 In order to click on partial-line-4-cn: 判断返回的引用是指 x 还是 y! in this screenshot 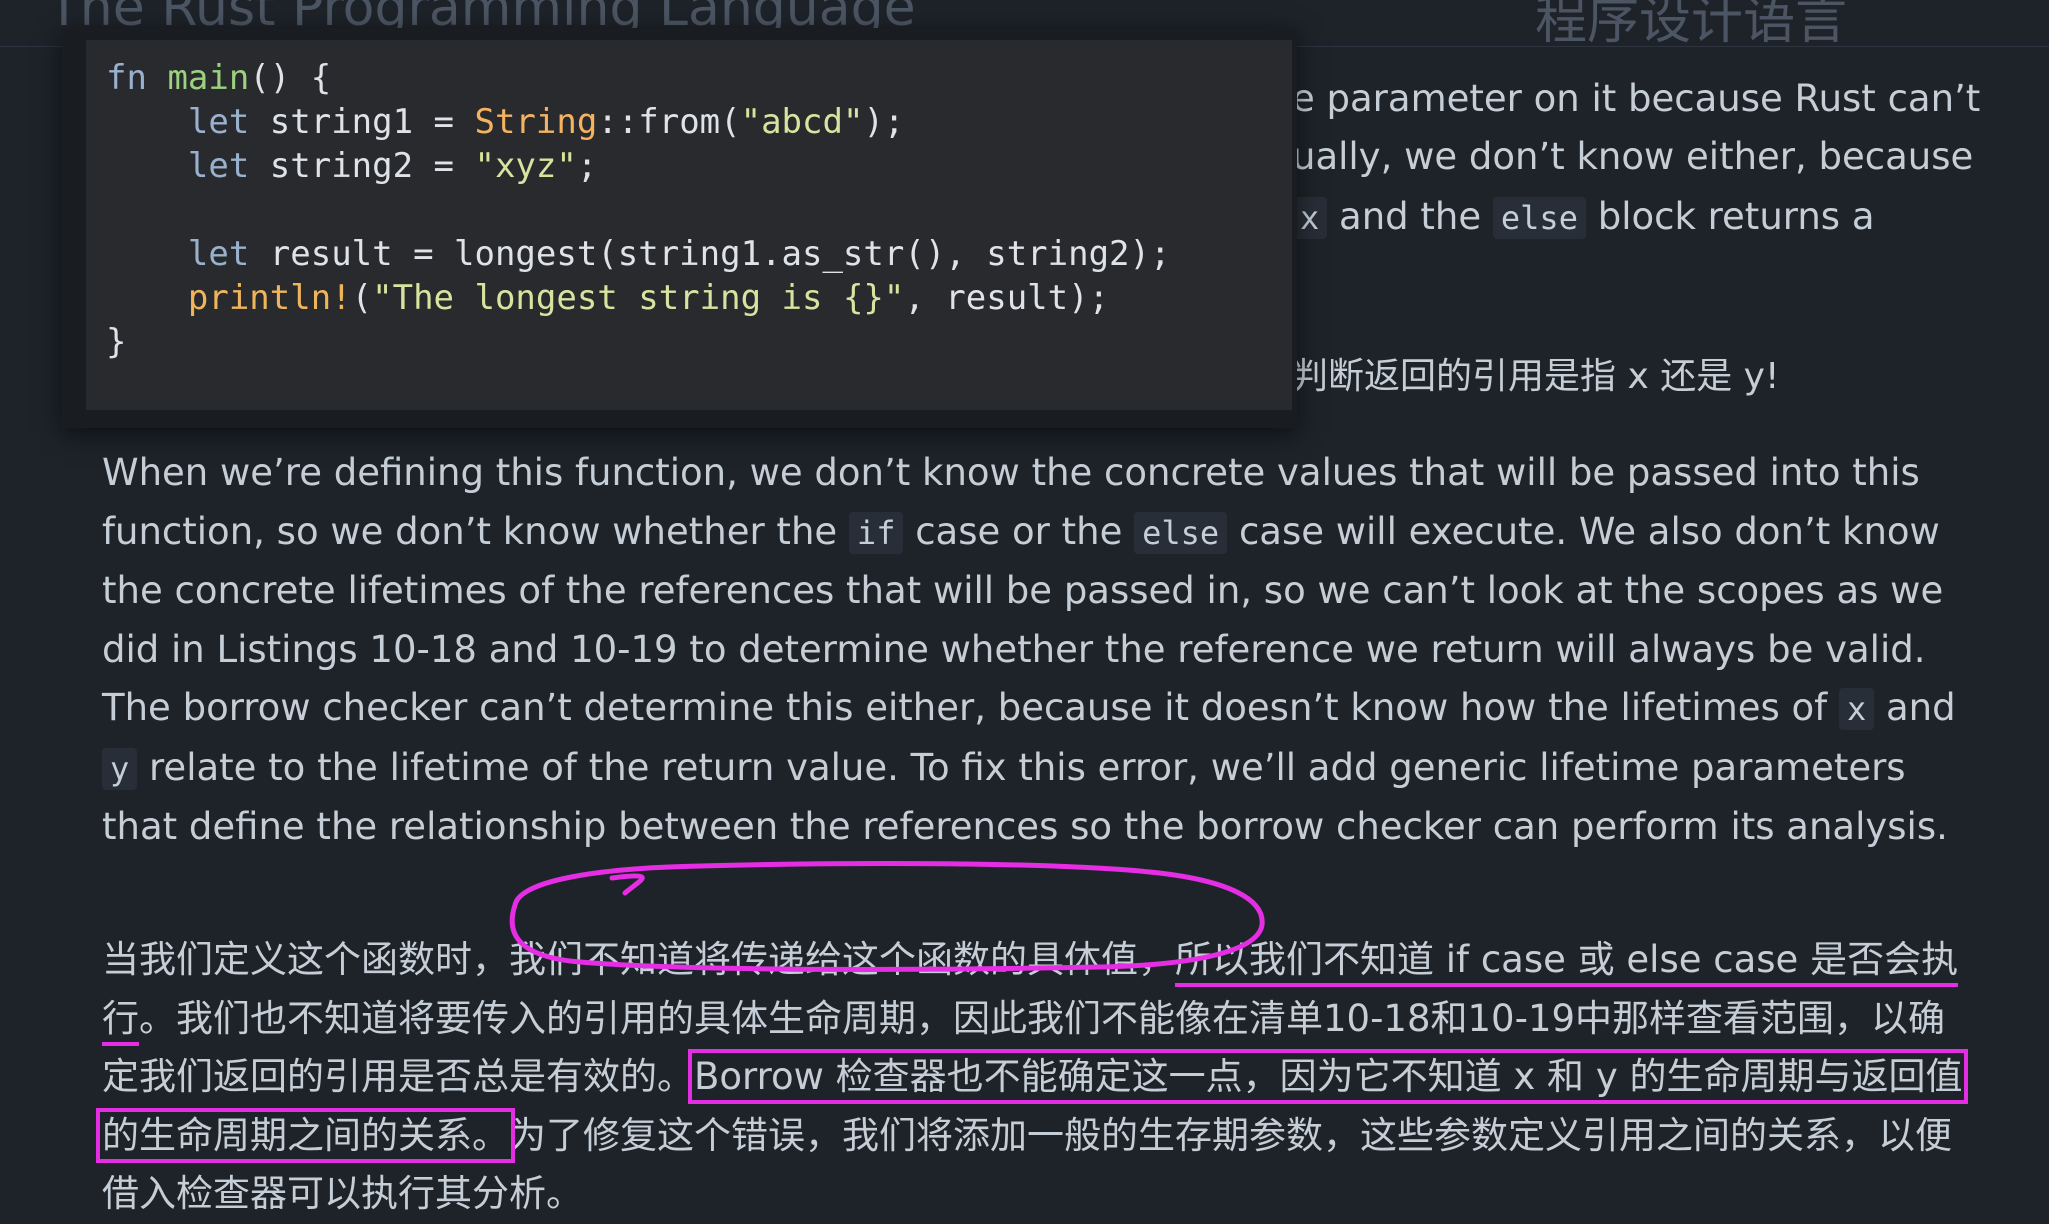, I will do `click(1536, 376)`.